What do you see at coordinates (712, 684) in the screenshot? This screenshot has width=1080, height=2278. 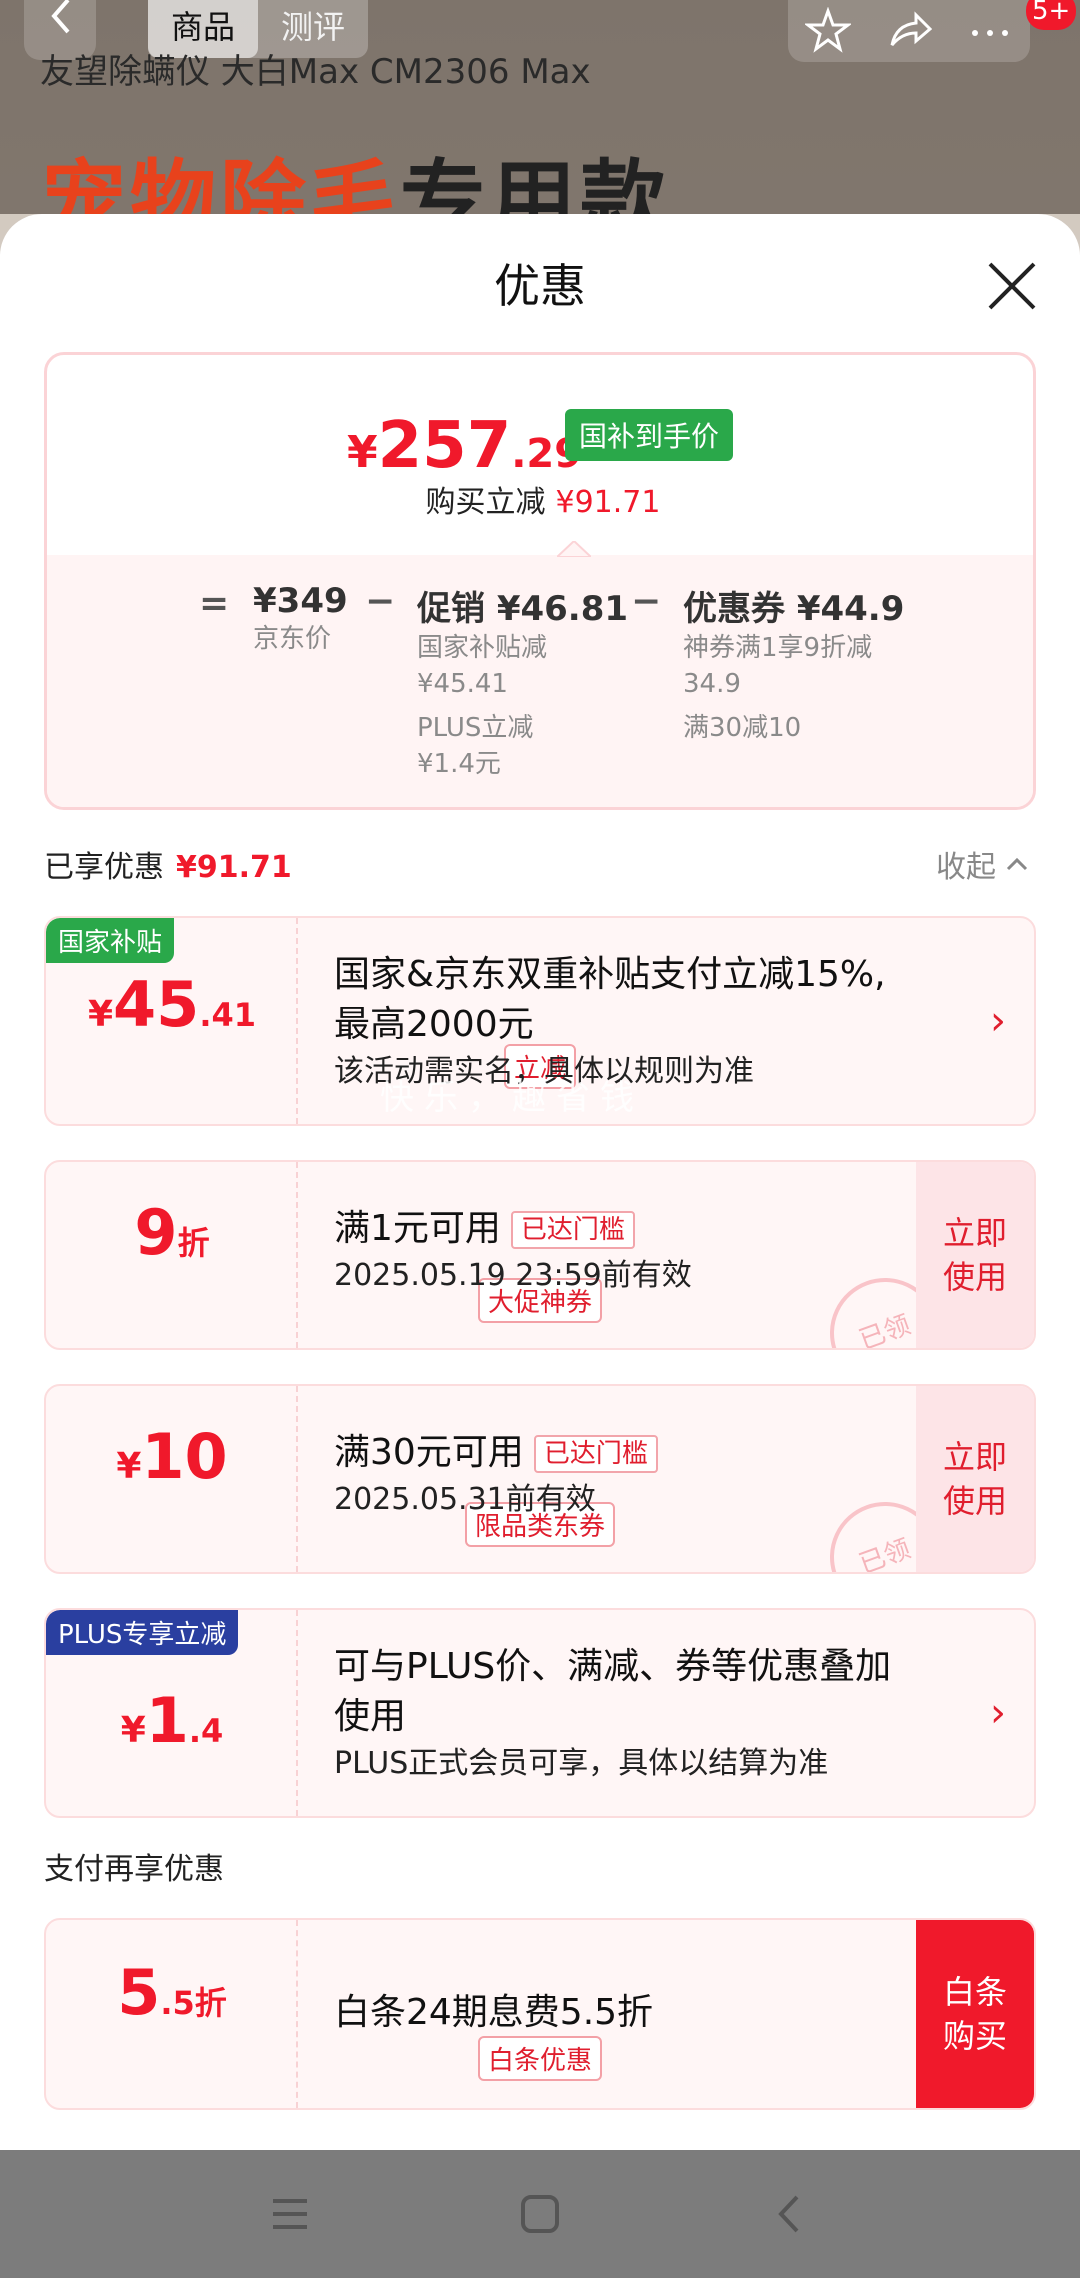 I see `coupon-item: 34.9` at bounding box center [712, 684].